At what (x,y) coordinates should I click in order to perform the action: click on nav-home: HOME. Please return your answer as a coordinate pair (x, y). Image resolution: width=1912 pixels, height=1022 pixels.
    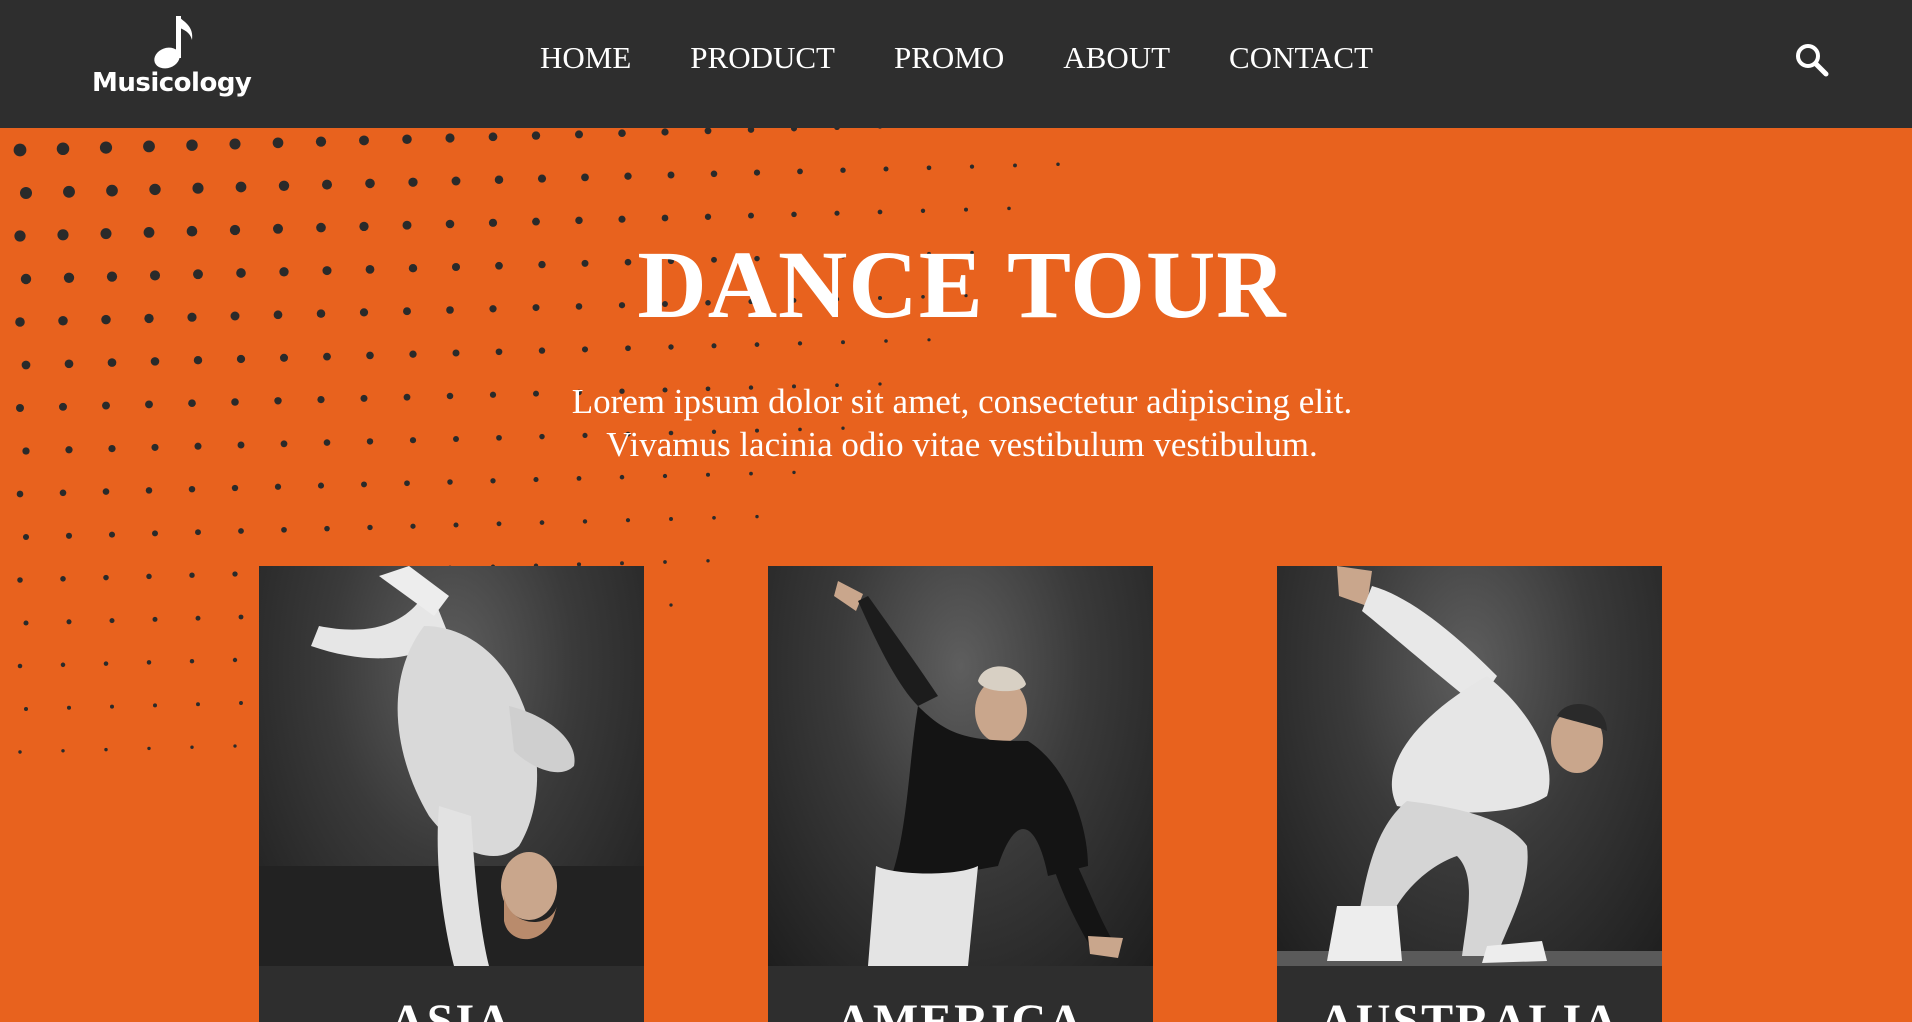
    Looking at the image, I should click on (585, 58).